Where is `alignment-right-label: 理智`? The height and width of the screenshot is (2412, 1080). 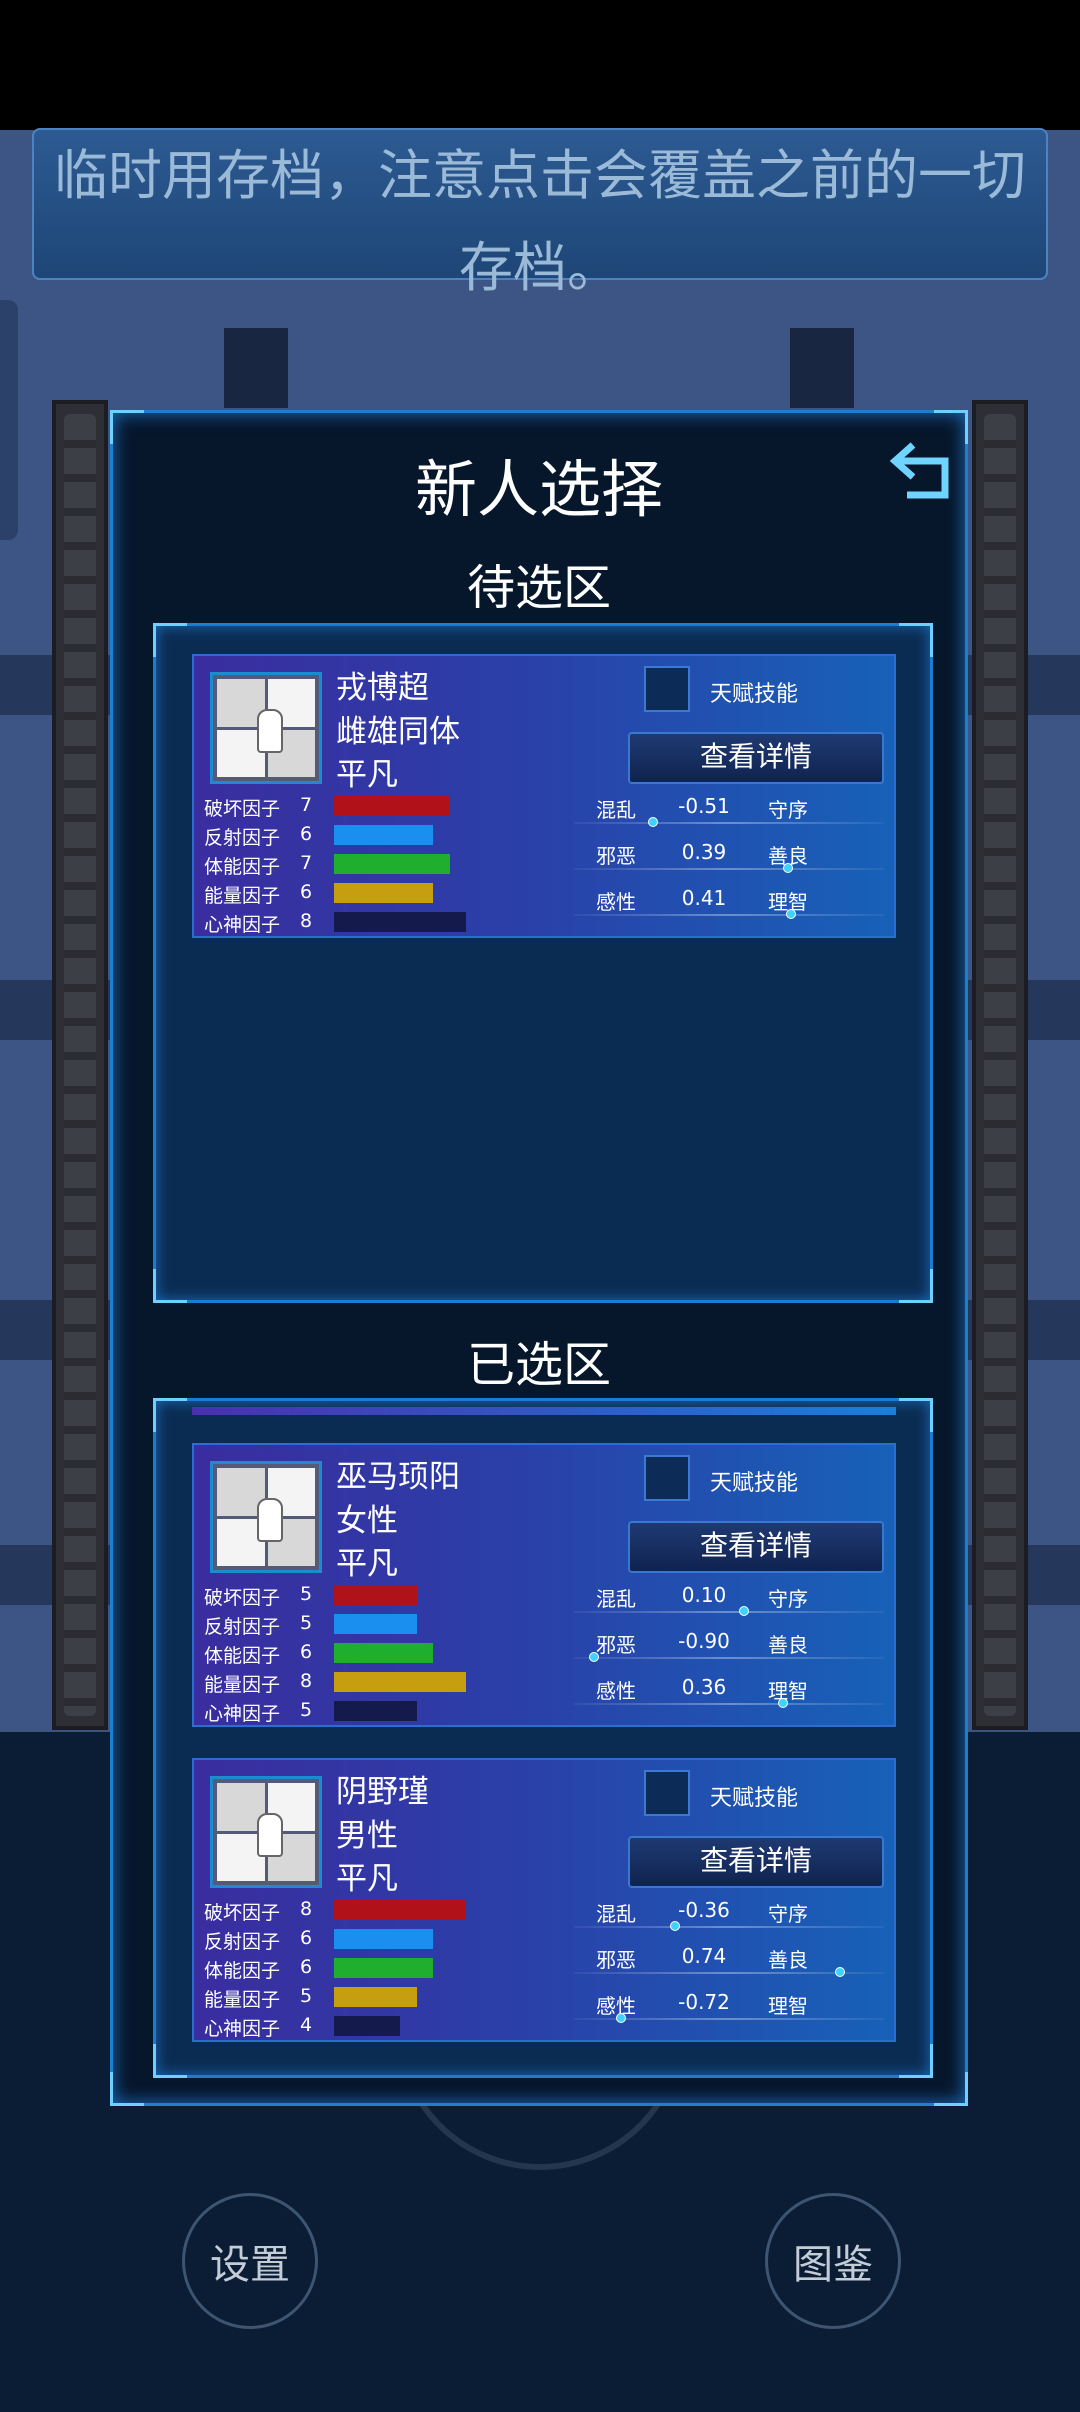 alignment-right-label: 理智 is located at coordinates (788, 1691).